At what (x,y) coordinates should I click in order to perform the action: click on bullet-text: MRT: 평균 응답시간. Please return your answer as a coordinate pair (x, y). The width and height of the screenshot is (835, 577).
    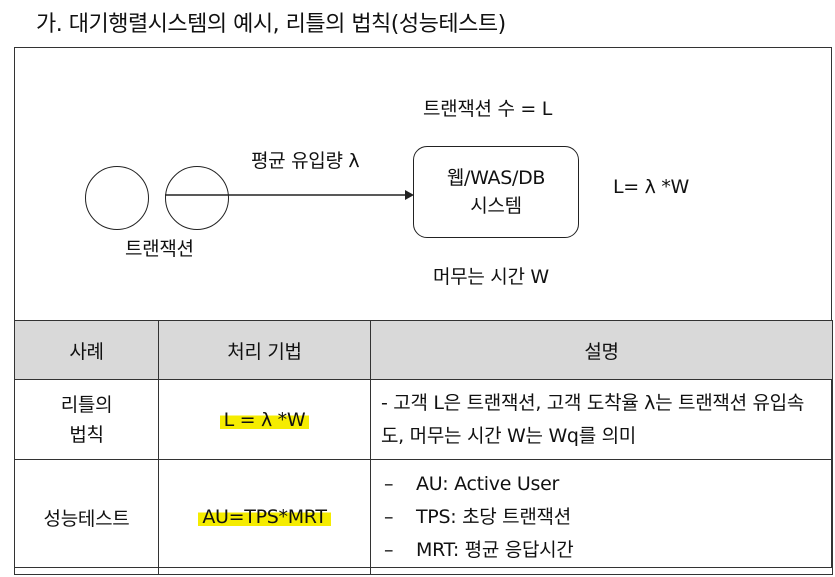
    Looking at the image, I should click on (495, 549).